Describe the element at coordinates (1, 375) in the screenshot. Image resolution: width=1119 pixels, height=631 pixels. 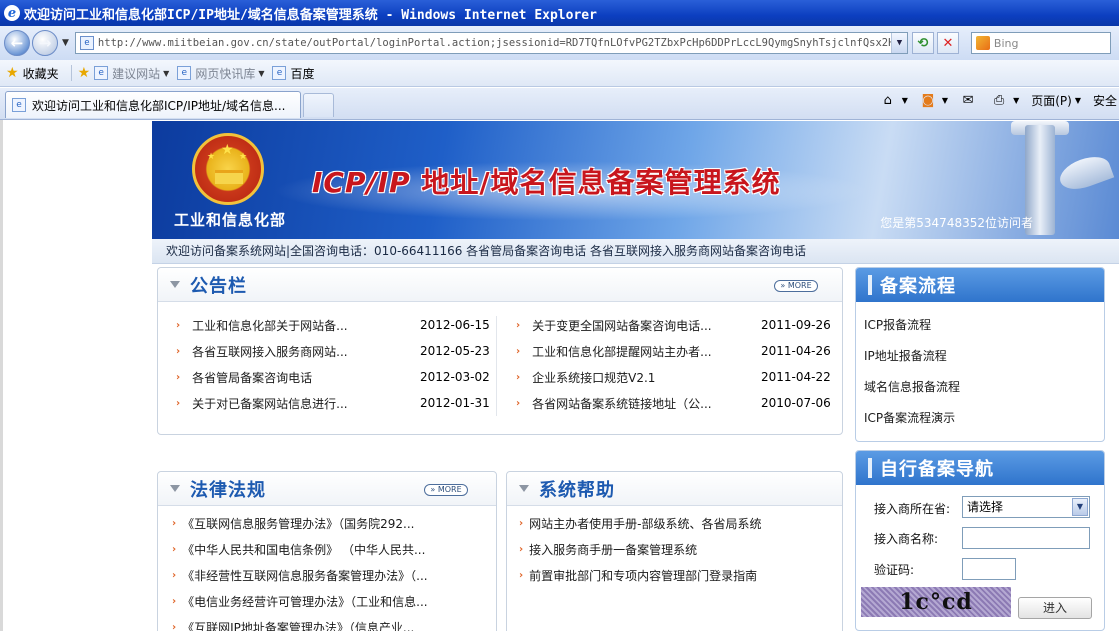
I see `page-left-border` at that location.